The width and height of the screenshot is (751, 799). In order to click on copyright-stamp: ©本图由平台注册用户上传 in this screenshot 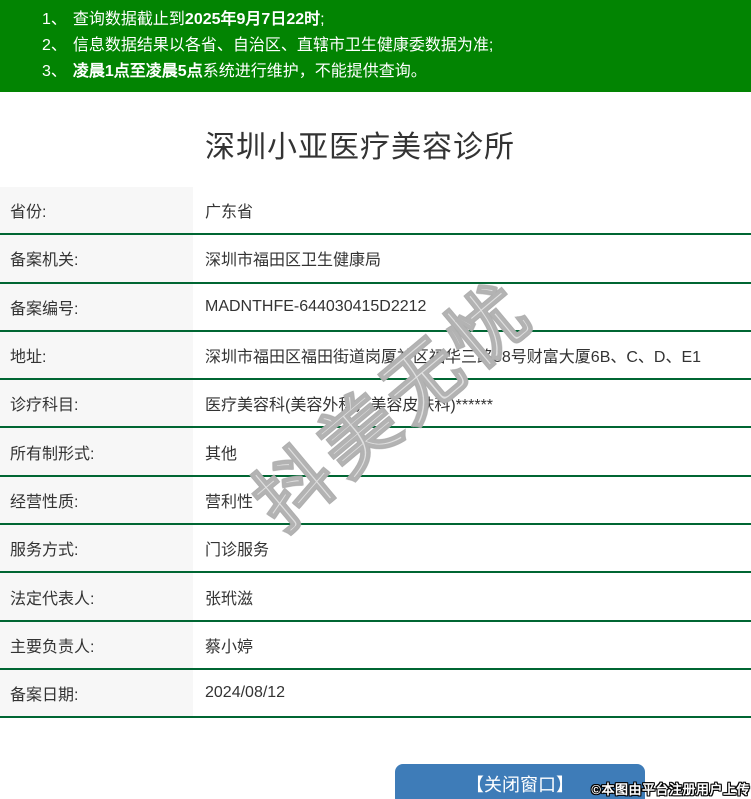, I will do `click(670, 789)`.